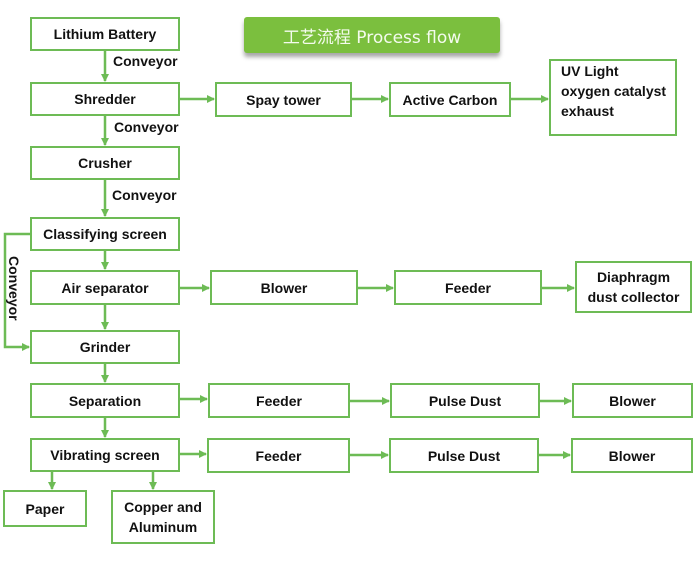 This screenshot has width=700, height=568. Describe the element at coordinates (278, 455) in the screenshot. I see `node-vib-feeder: Feeder` at that location.